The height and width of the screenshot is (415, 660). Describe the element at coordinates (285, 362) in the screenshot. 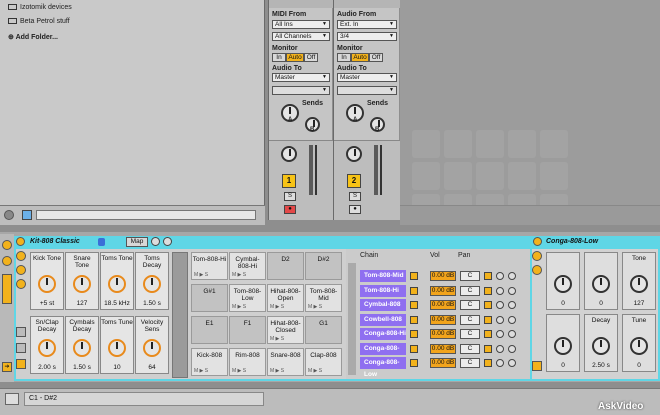

I see `drum-pad: Snare-808 M ▶ S` at that location.